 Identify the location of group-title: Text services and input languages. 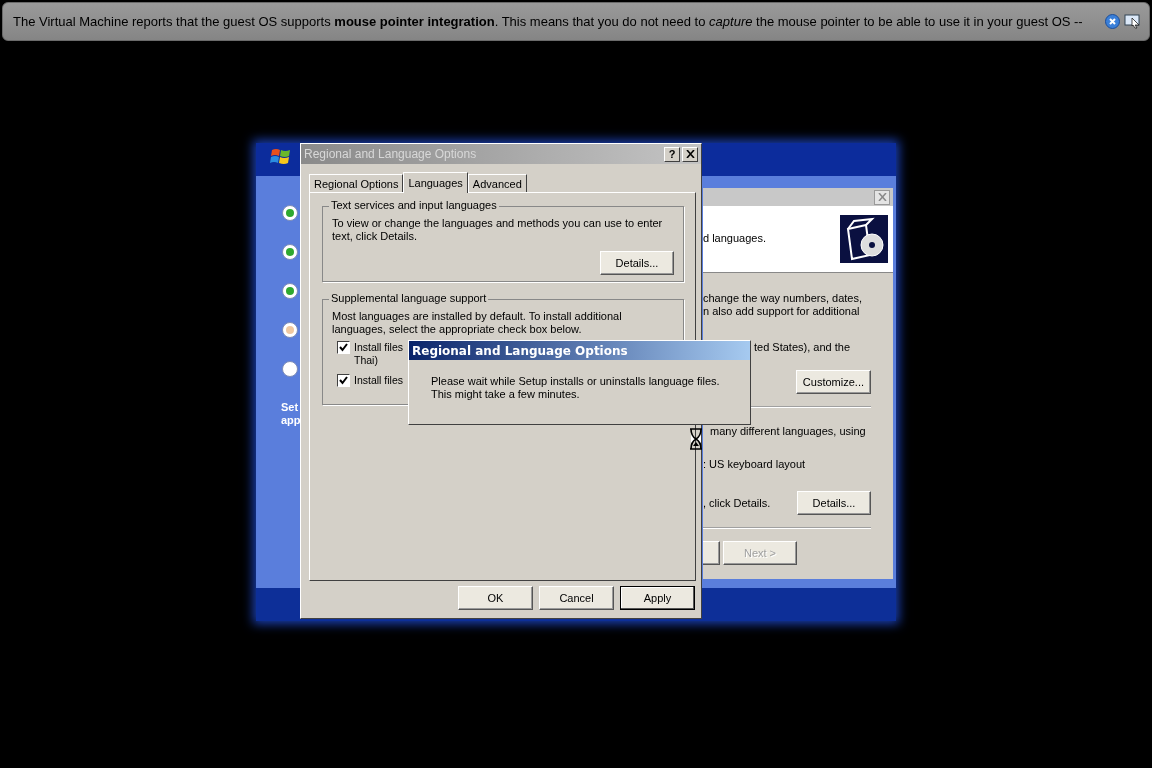
(414, 205).